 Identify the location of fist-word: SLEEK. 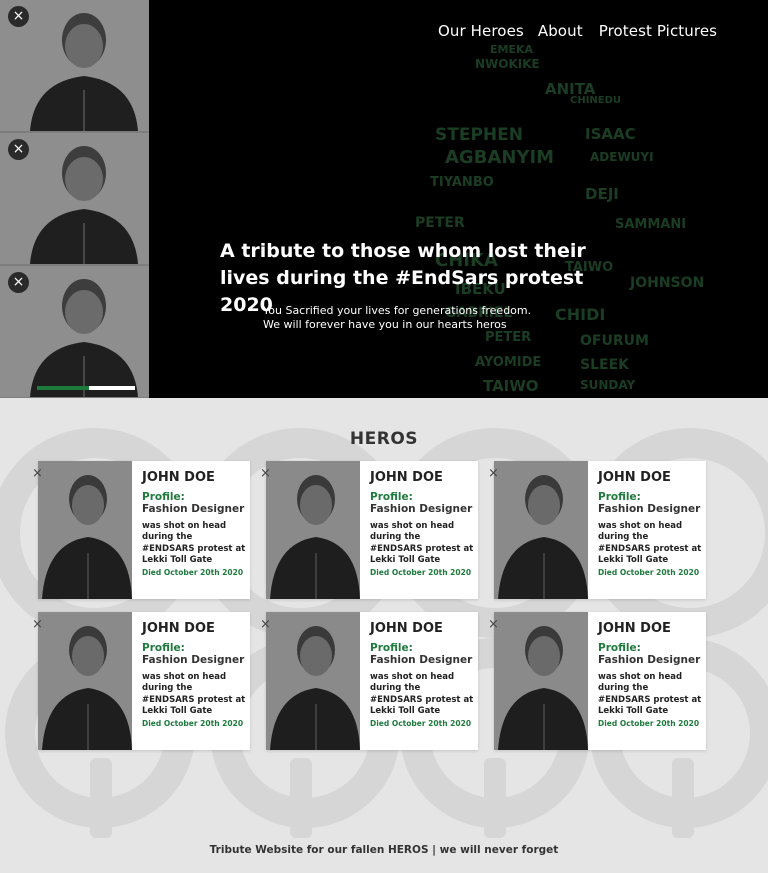
(604, 365).